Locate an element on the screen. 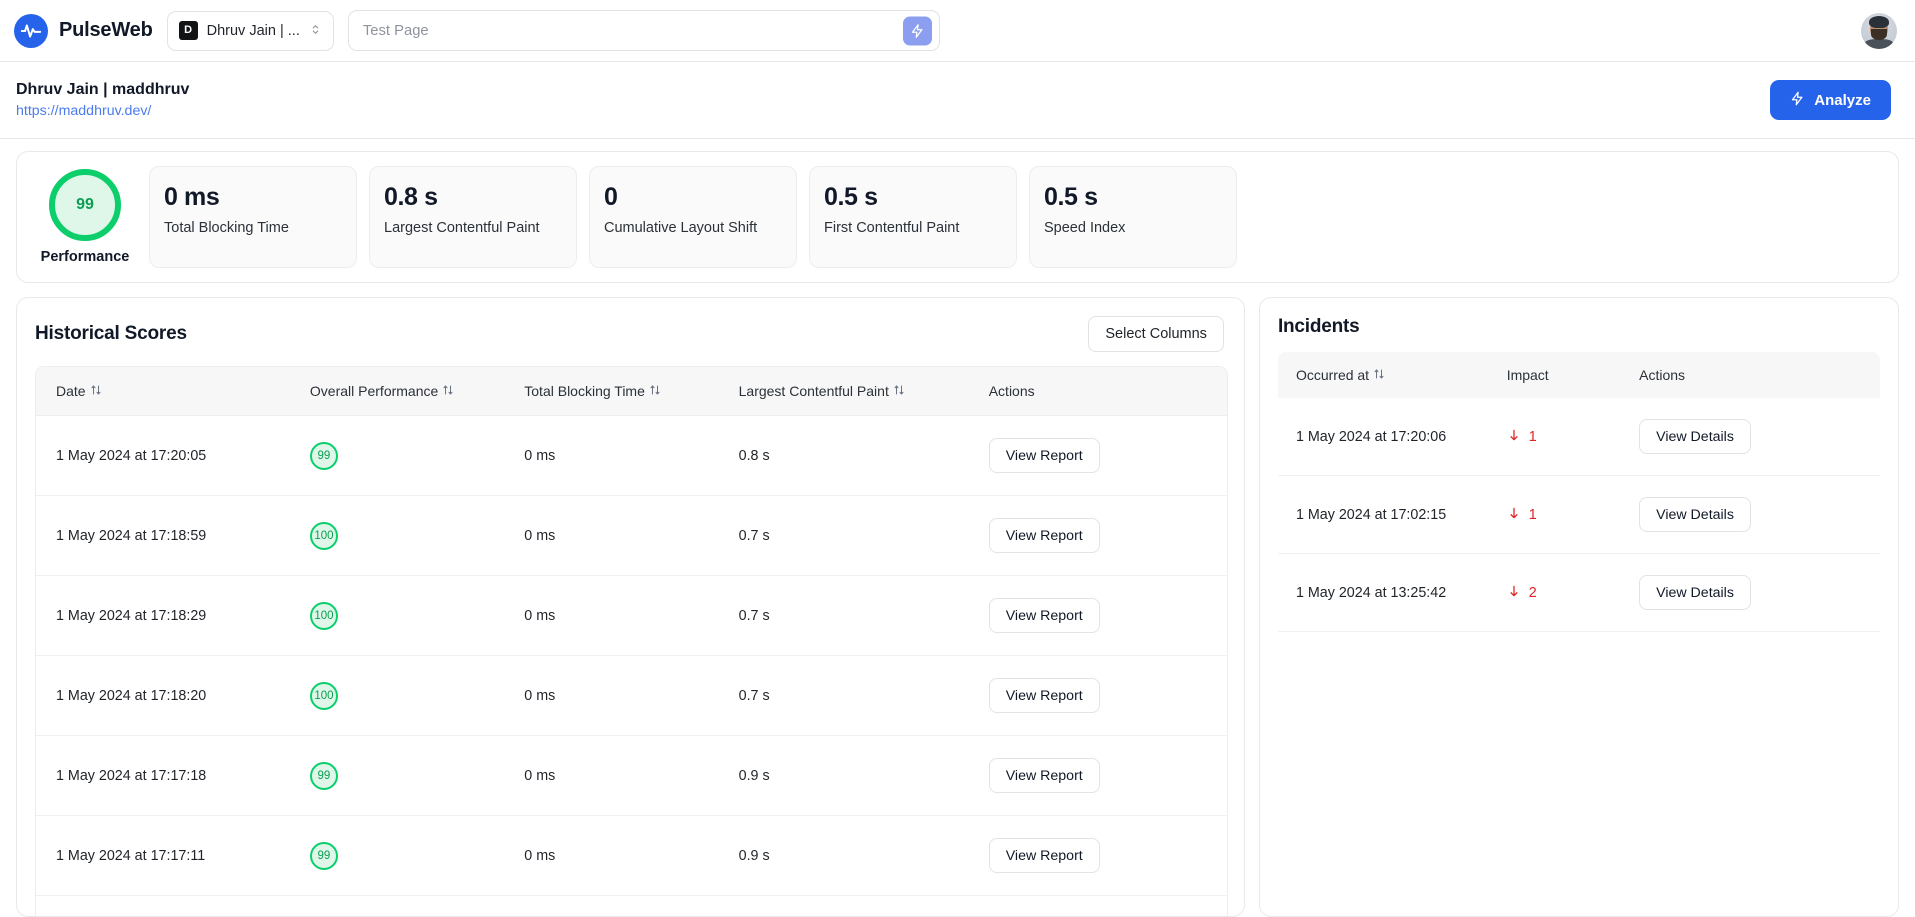 The image size is (1915, 917). metric-value: 0 is located at coordinates (611, 197).